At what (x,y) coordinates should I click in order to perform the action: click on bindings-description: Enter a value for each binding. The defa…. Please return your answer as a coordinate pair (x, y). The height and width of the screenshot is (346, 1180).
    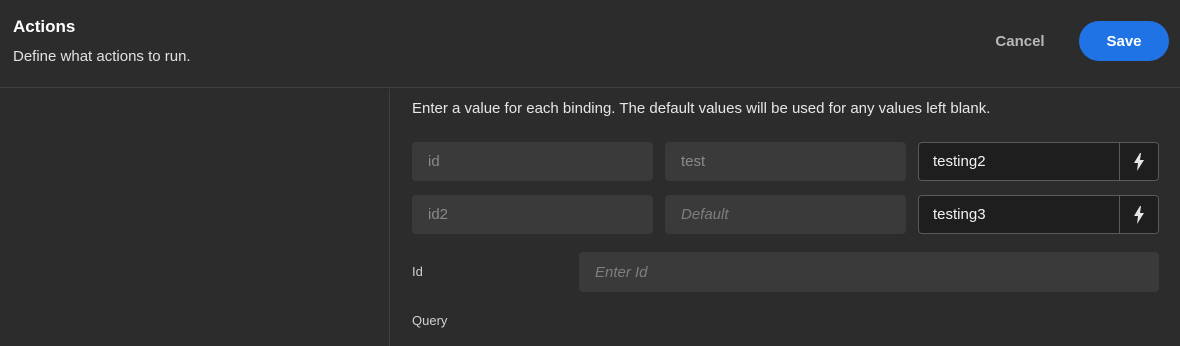
    Looking at the image, I should click on (701, 108).